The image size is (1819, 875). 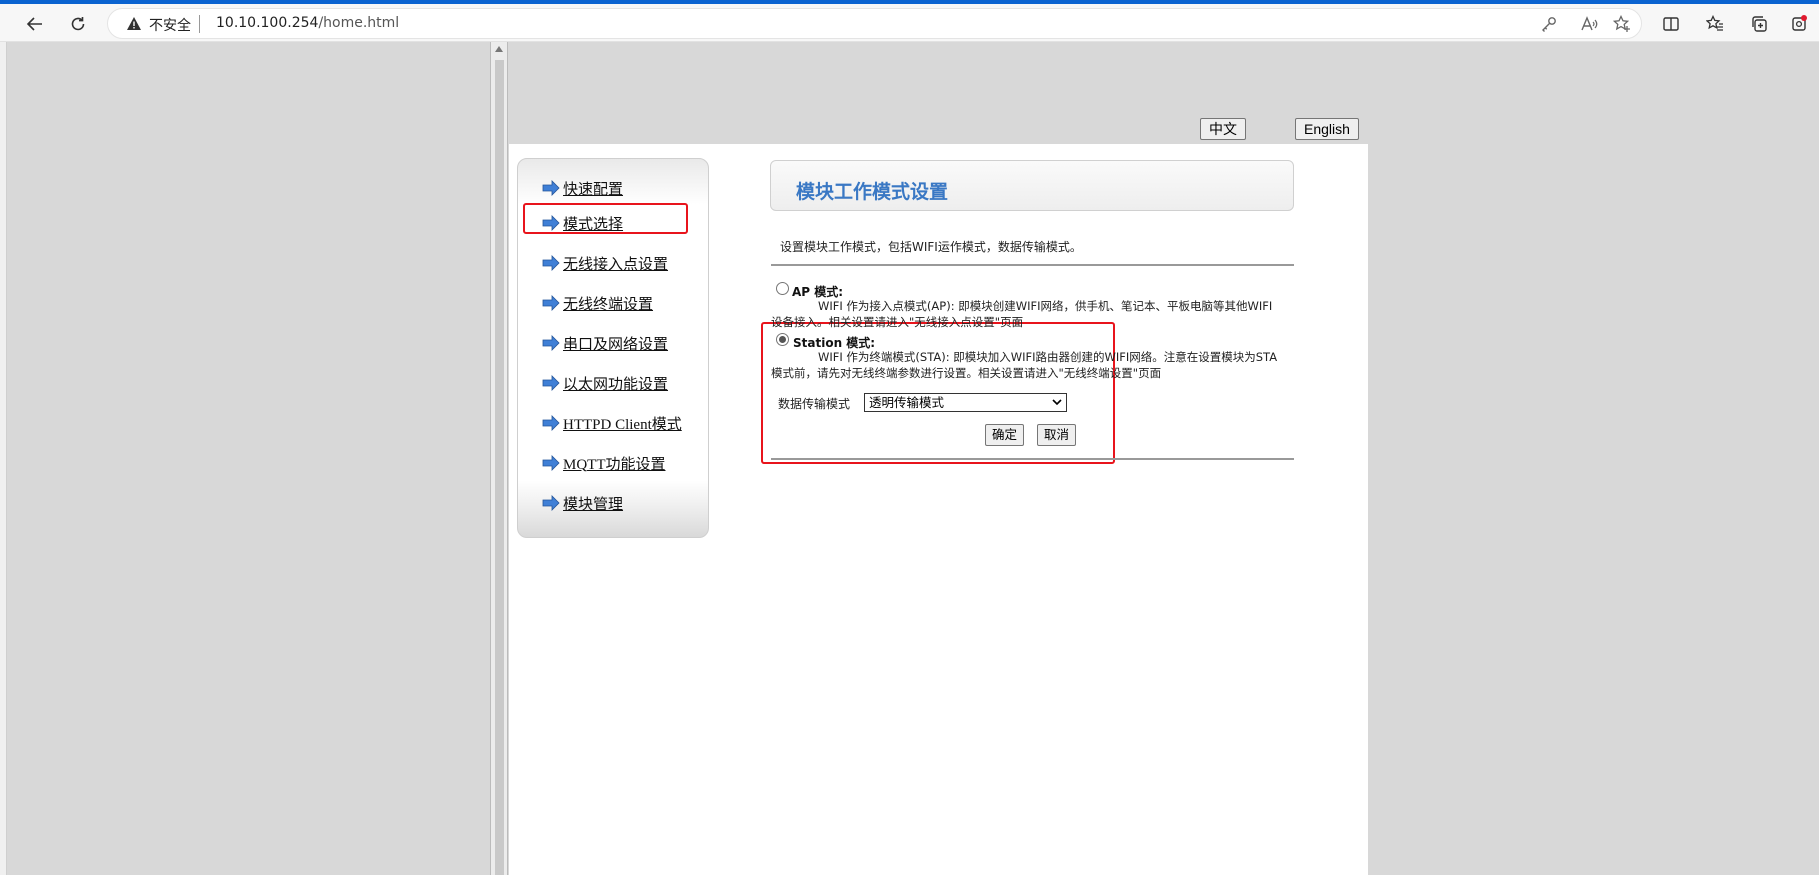 What do you see at coordinates (907, 402) in the screenshot?
I see `transfer-mode-value: 透明传输模式` at bounding box center [907, 402].